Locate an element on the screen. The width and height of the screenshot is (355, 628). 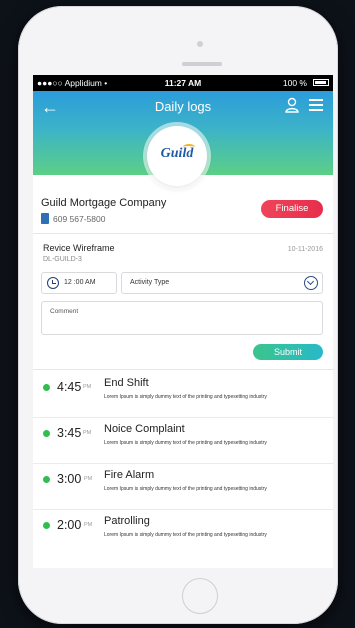
clock-icon is located at coordinates (53, 283).